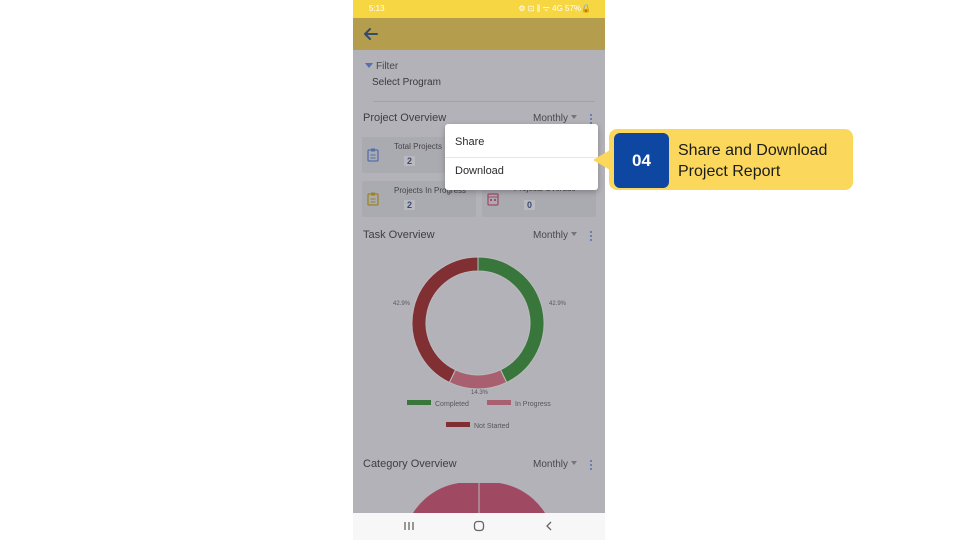 The width and height of the screenshot is (960, 540). Describe the element at coordinates (554, 8) in the screenshot. I see `status-icons: ⚙ ⊡ ⫼ ᯤ 4G 57%🔒` at that location.